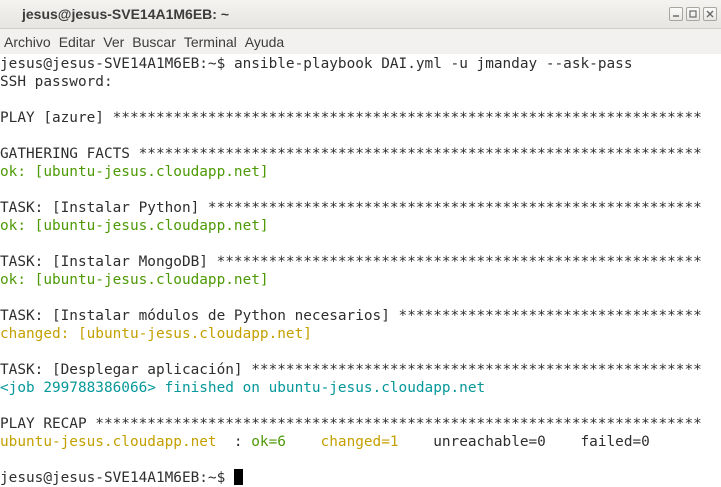  I want to click on recap-changed: changed=1, so click(359, 442).